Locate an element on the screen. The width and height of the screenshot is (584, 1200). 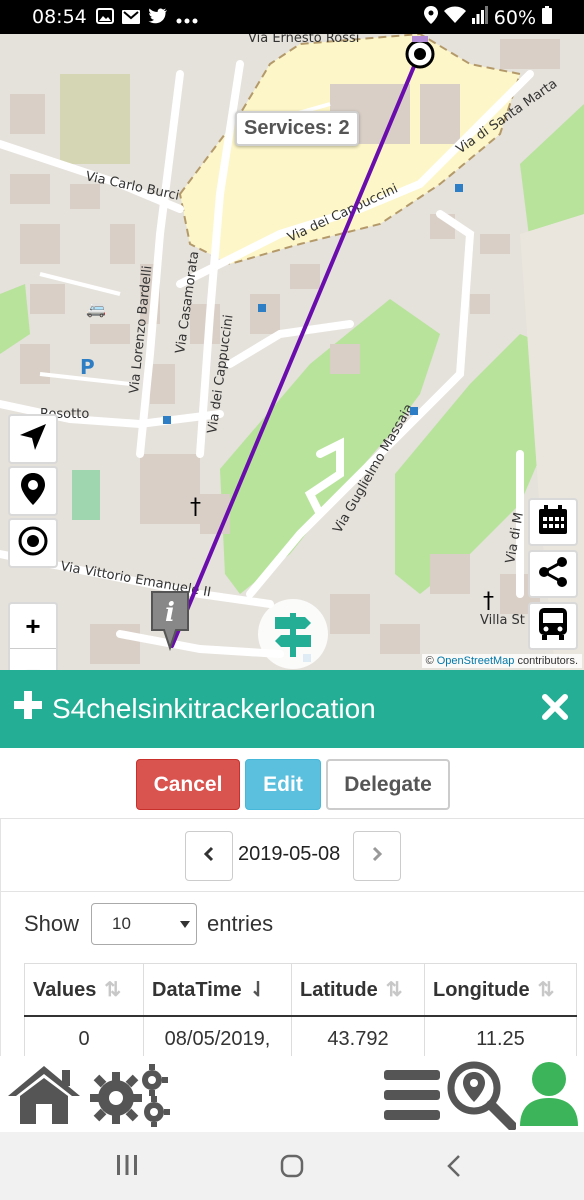
svg-text: P is located at coordinates (87, 367).